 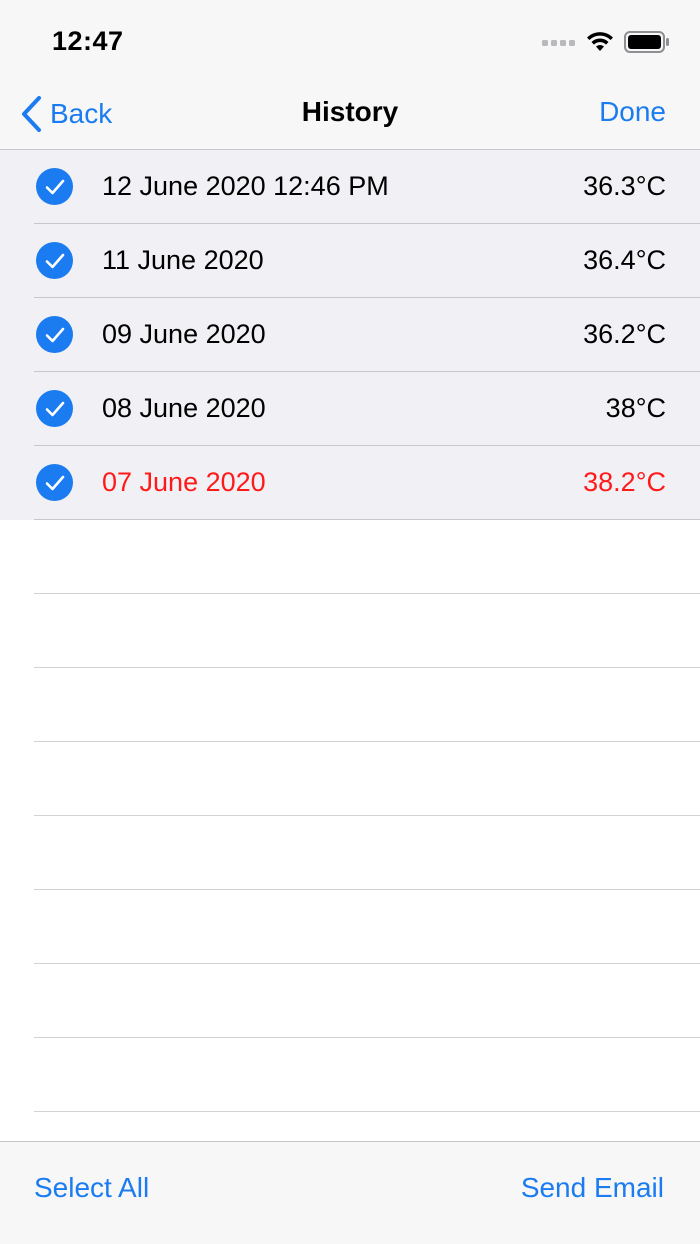 What do you see at coordinates (624, 260) in the screenshot?
I see `history-temperature: 36.4°C` at bounding box center [624, 260].